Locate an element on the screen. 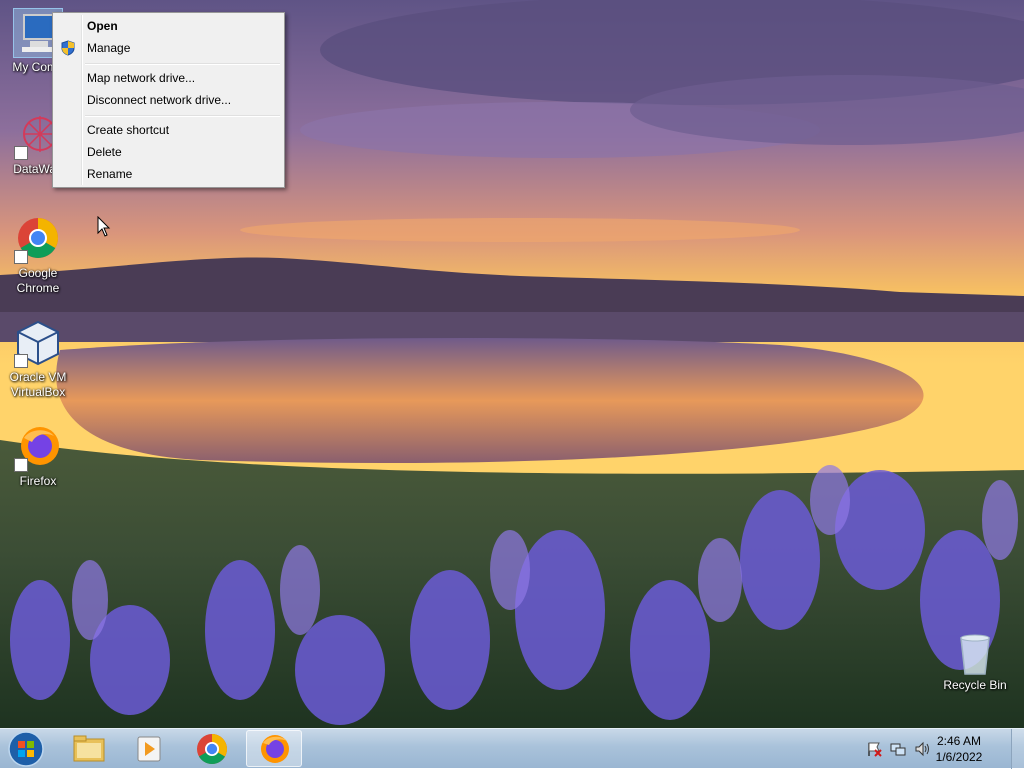  desktop-icon-firefox: Firefox is located at coordinates (38, 456).